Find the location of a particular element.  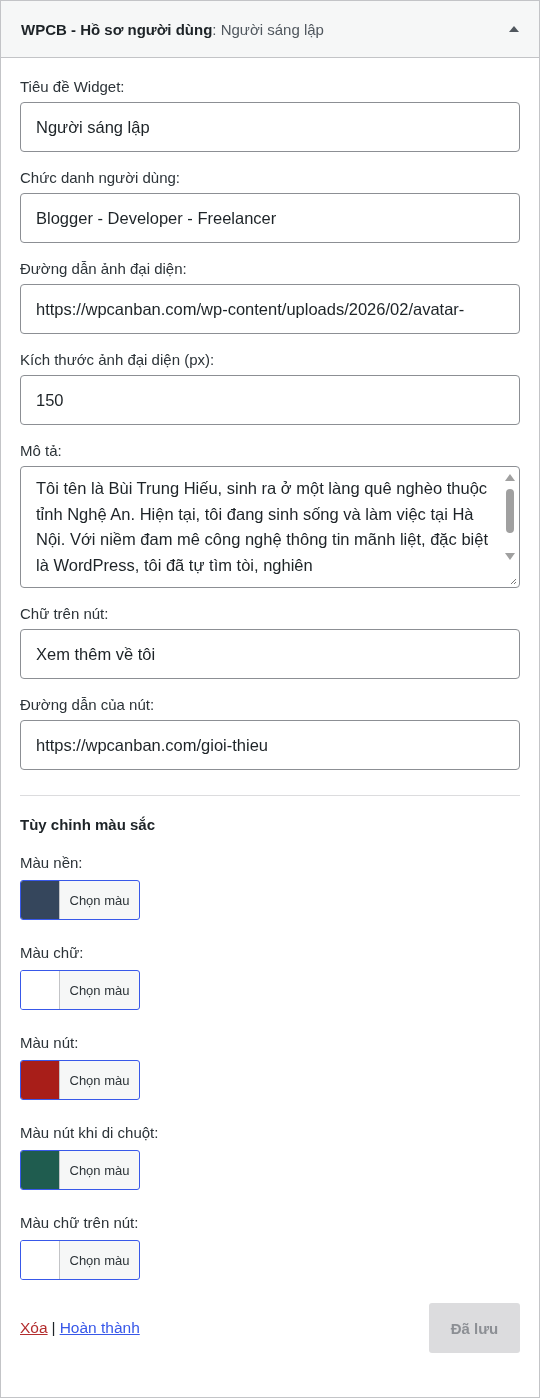

widget-title: WPCB - Hồ sơ người dùng: Người sáng lập is located at coordinates (172, 29).